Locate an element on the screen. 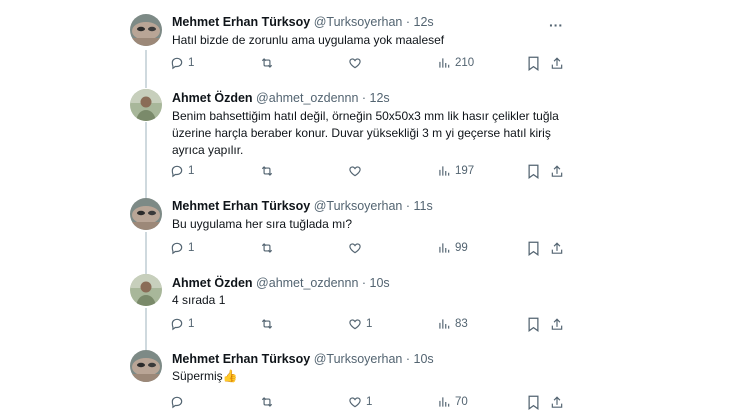 The width and height of the screenshot is (730, 420). views-button: 70 is located at coordinates (452, 402).